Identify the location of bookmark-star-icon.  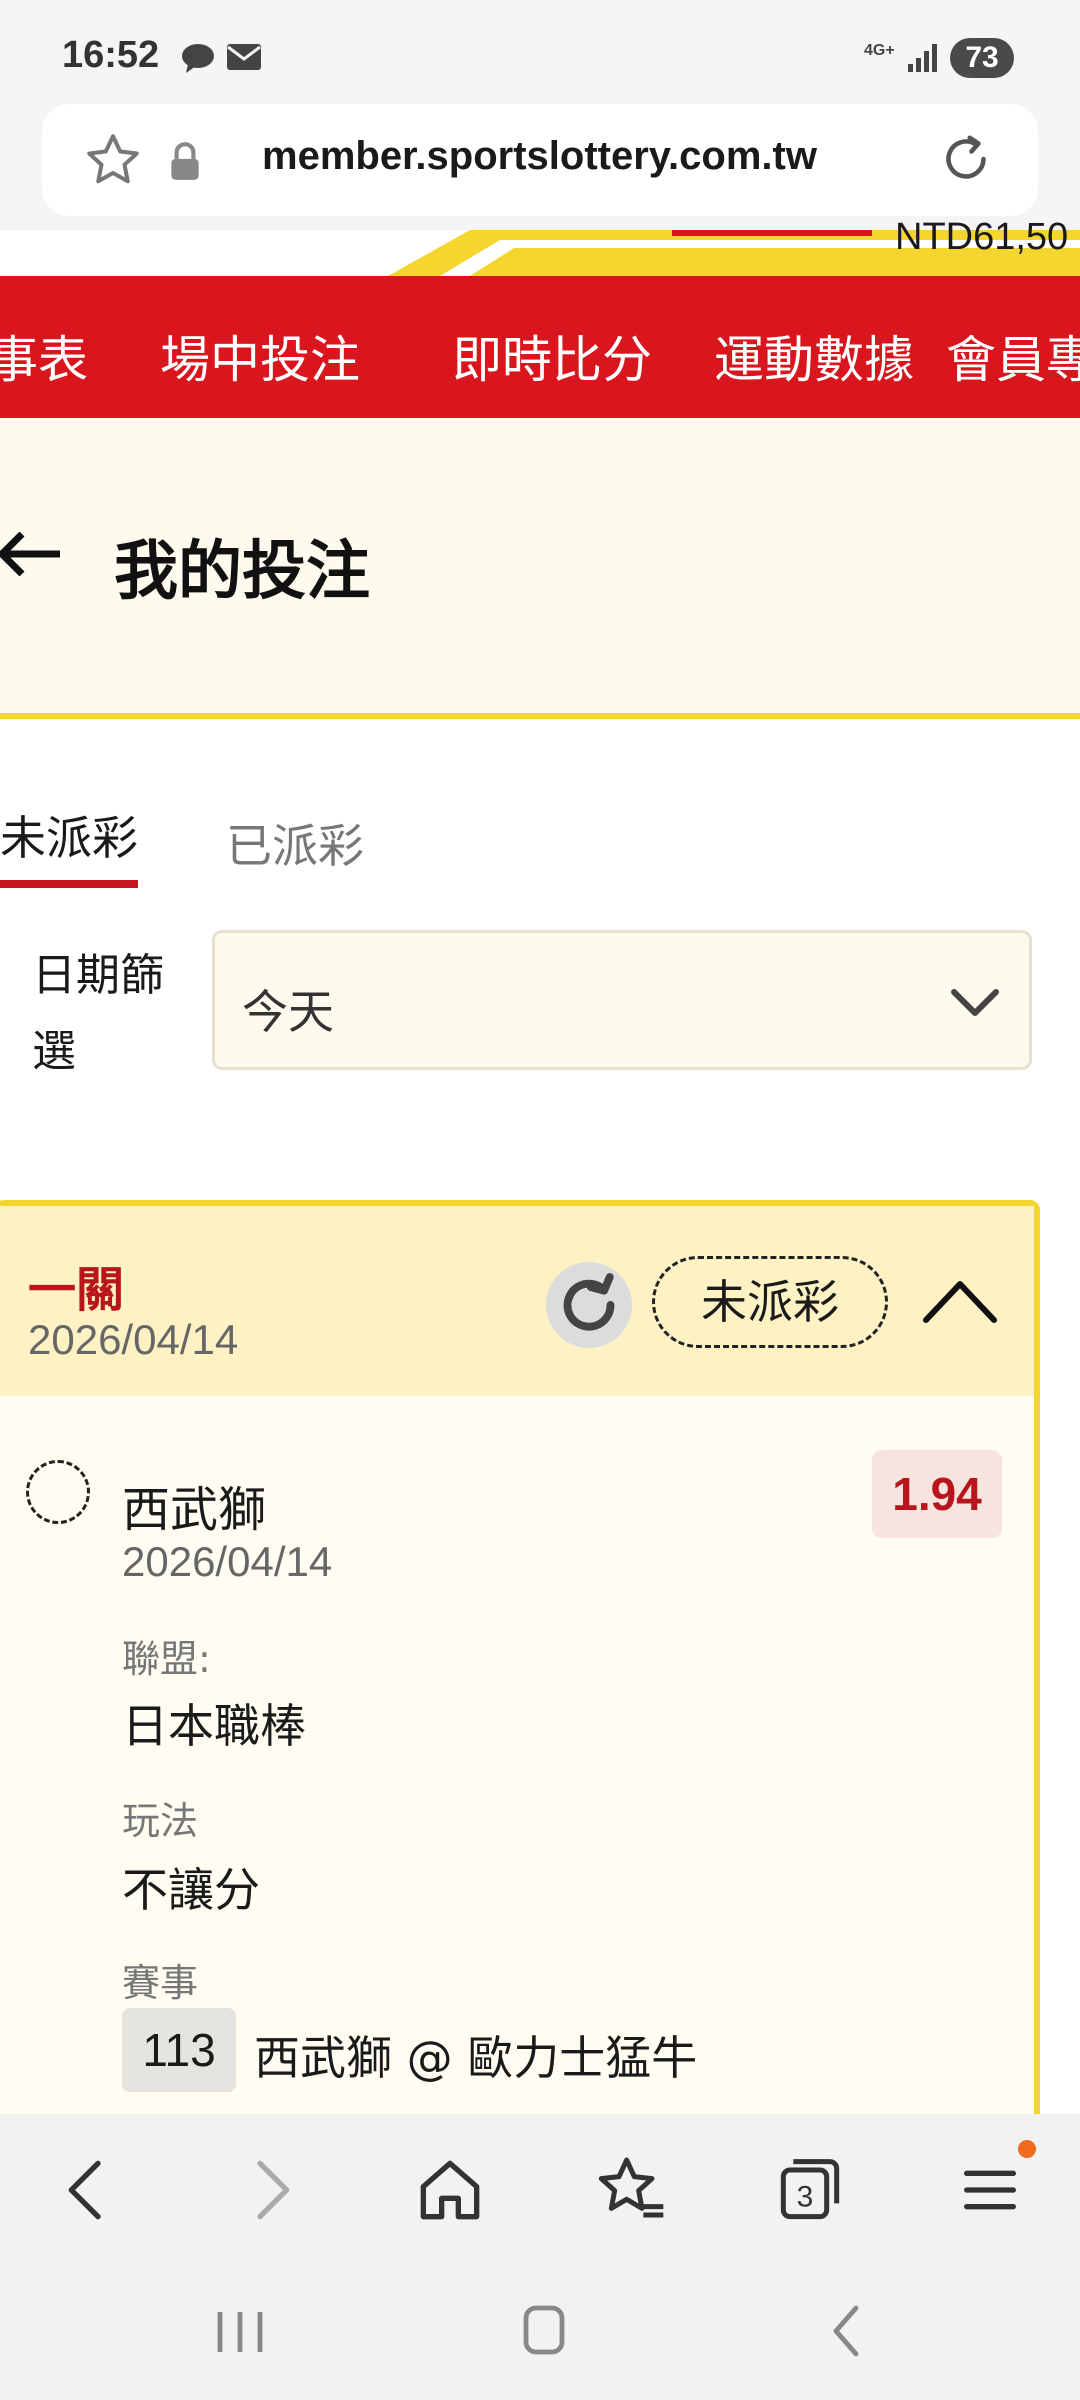
(113, 160).